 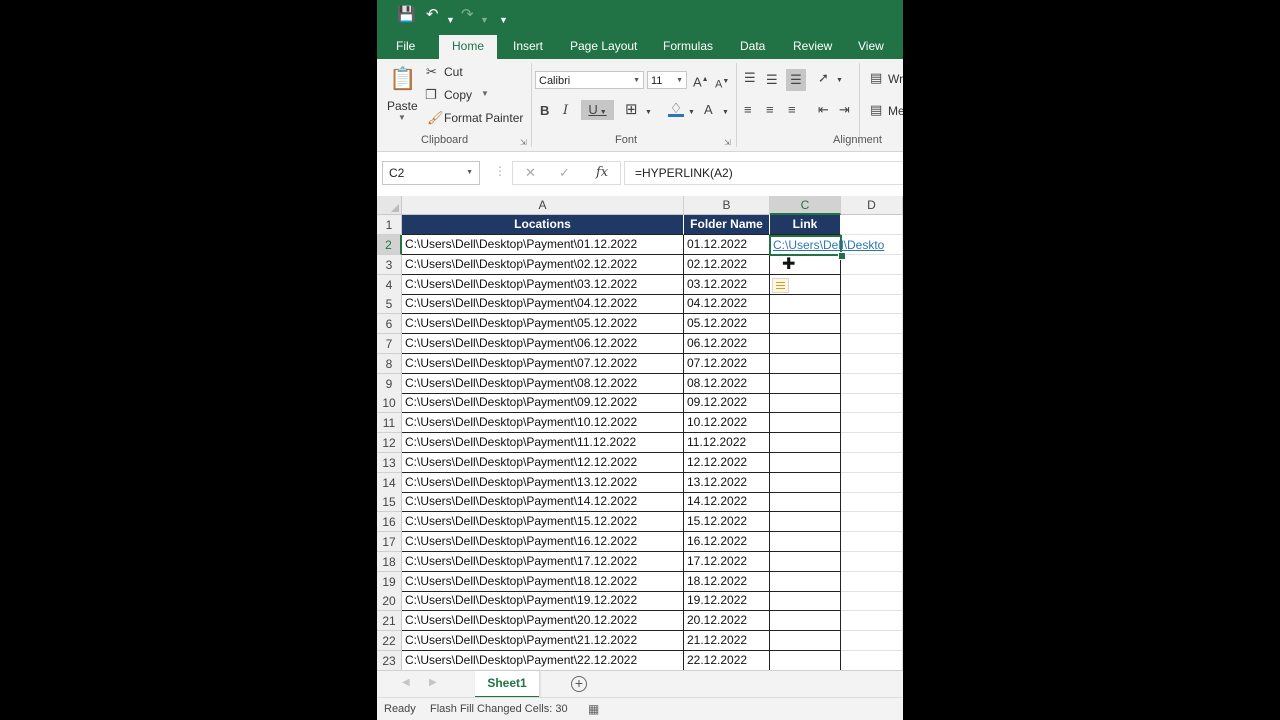 I want to click on tab-insert: Insert, so click(x=528, y=45).